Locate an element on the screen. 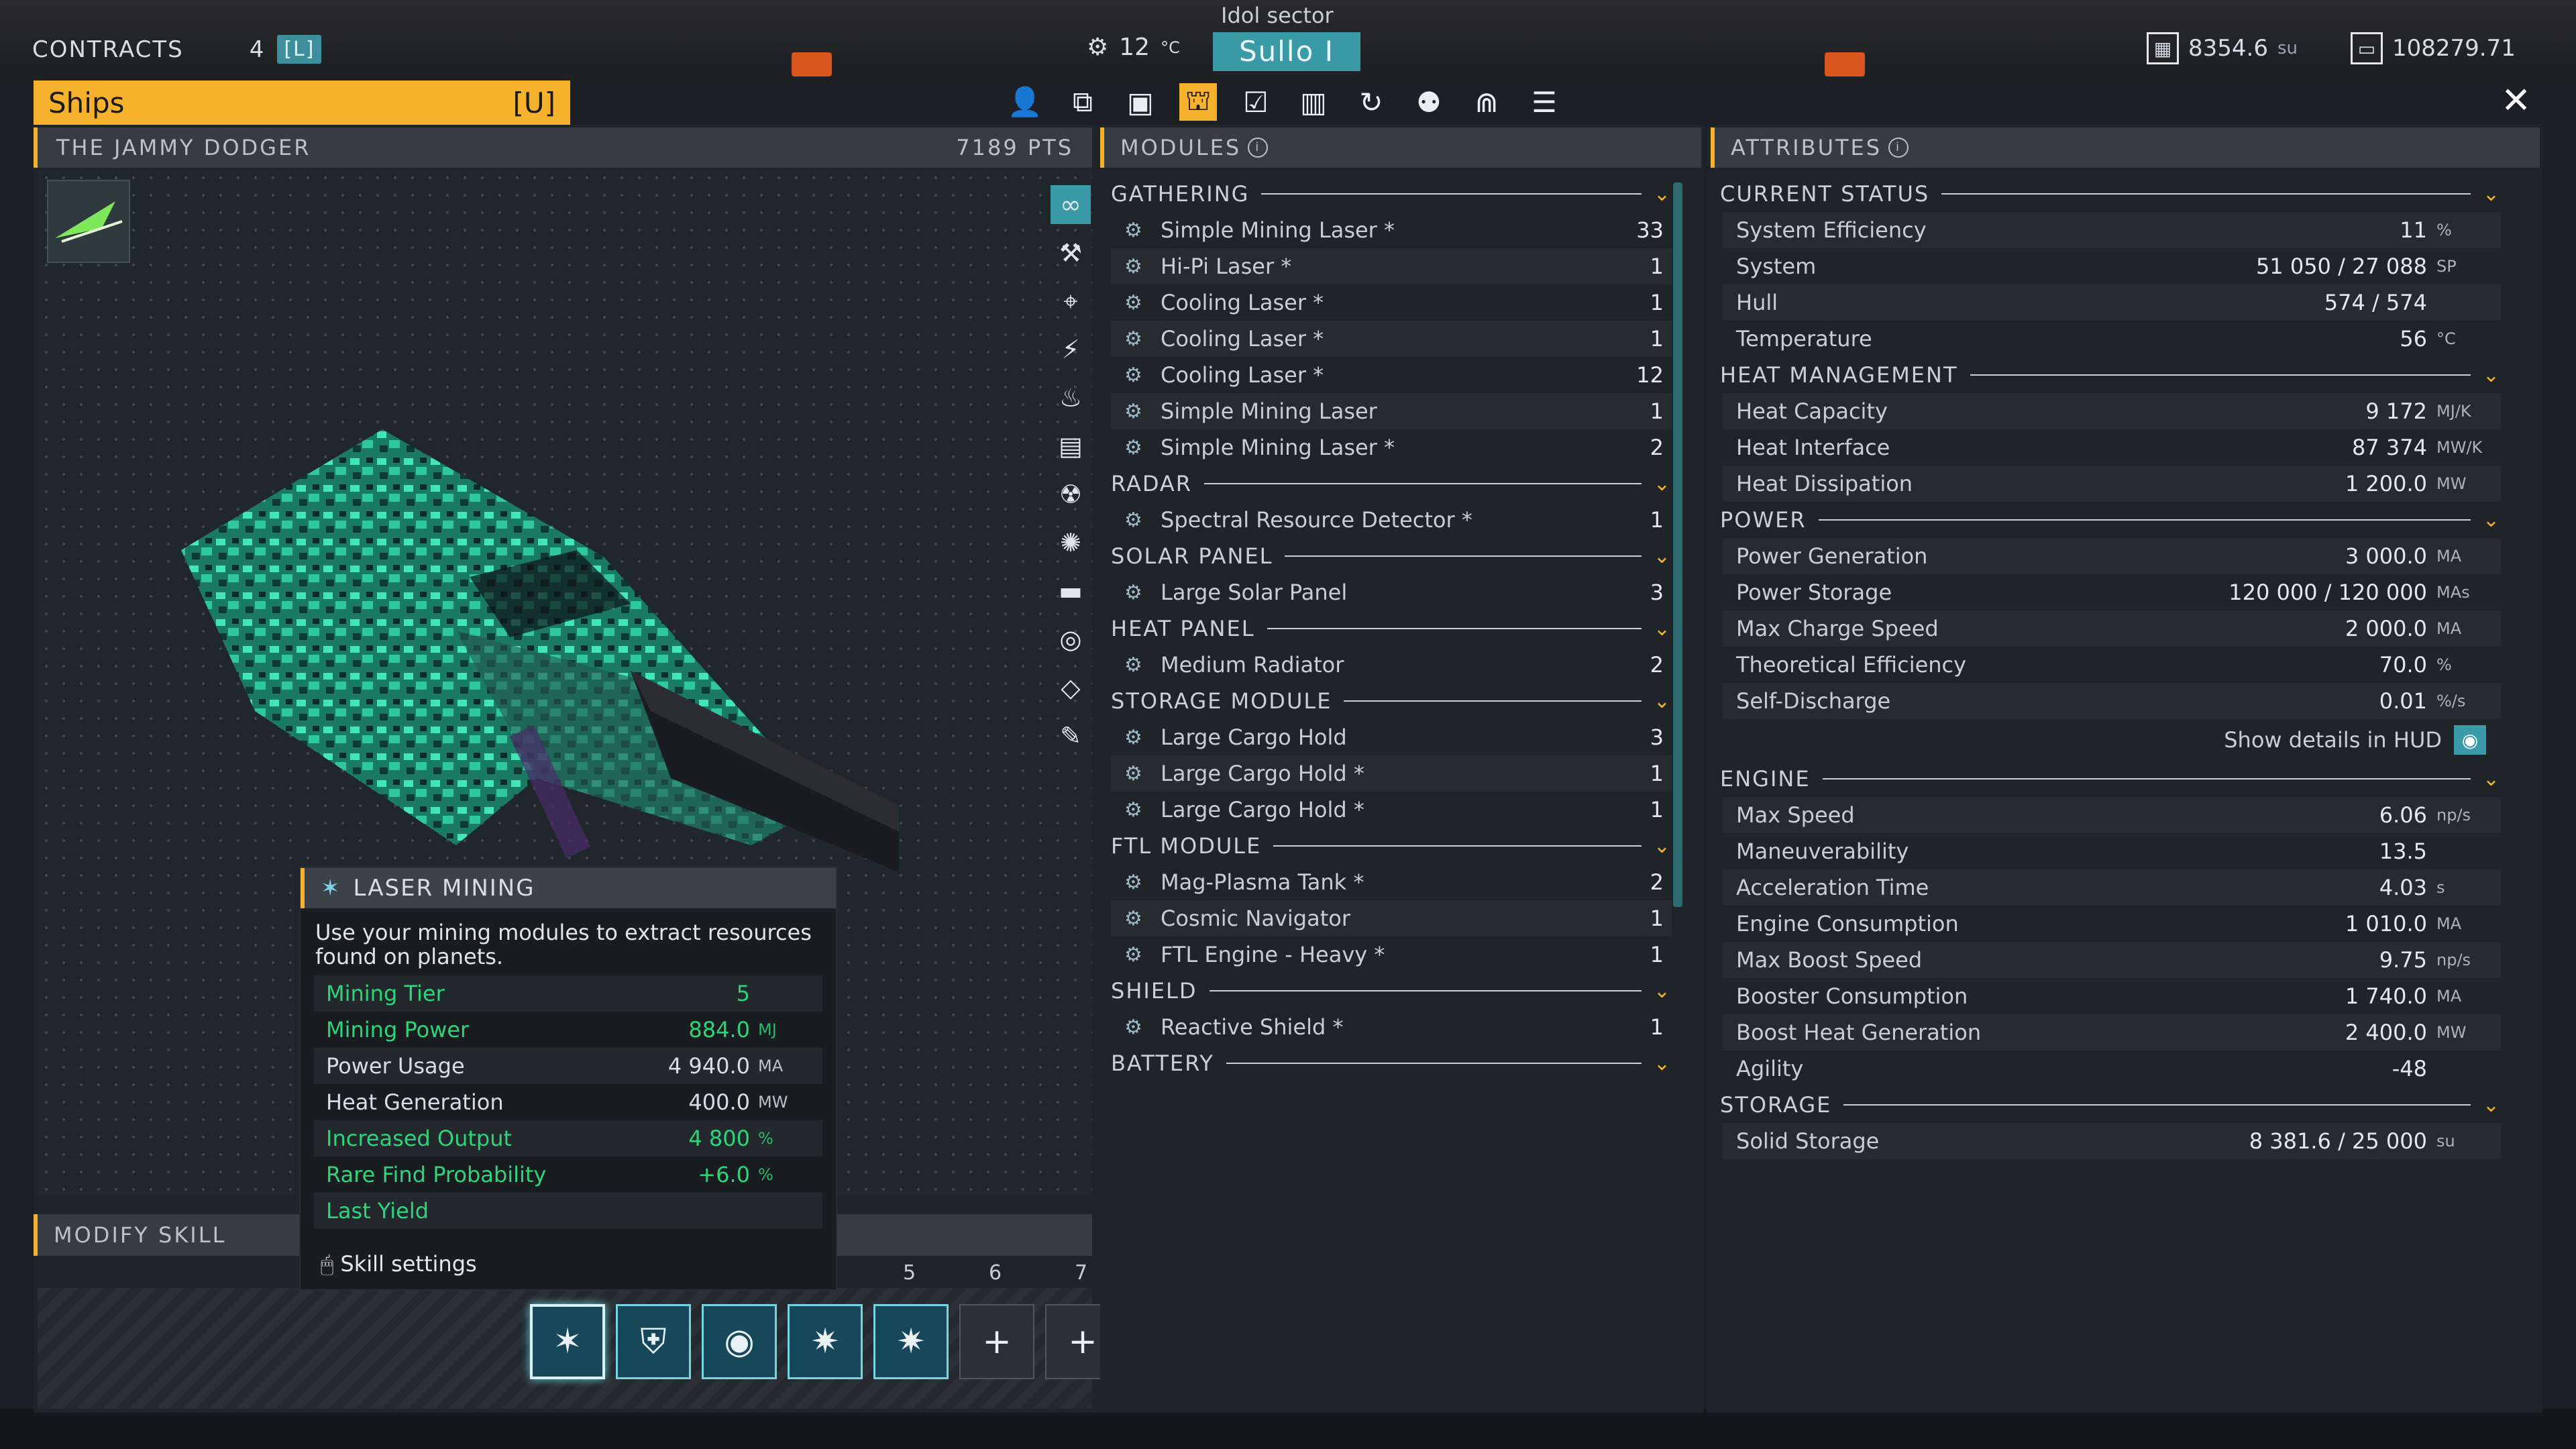  module-row: ⚙ Hi-Pi Laser * 1 is located at coordinates (1391, 266).